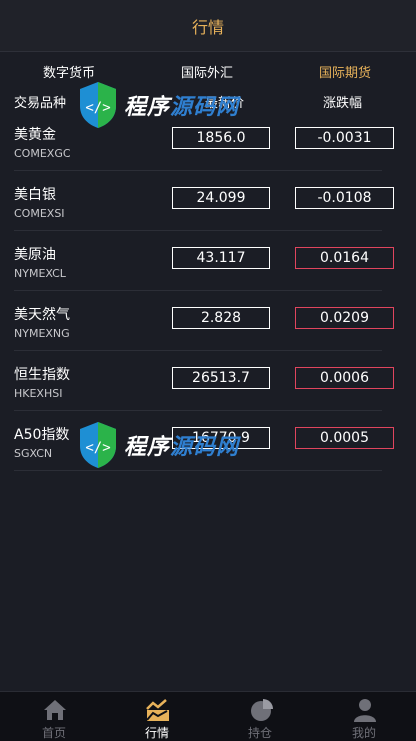  I want to click on latest-price: 26513.7, so click(221, 378).